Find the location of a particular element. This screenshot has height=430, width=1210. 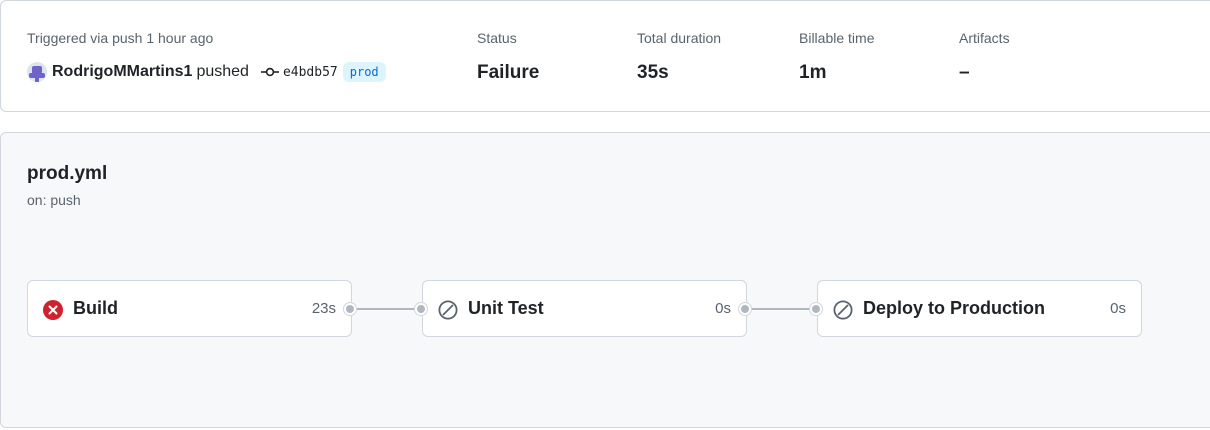

x-circle-fill-icon is located at coordinates (53, 310).